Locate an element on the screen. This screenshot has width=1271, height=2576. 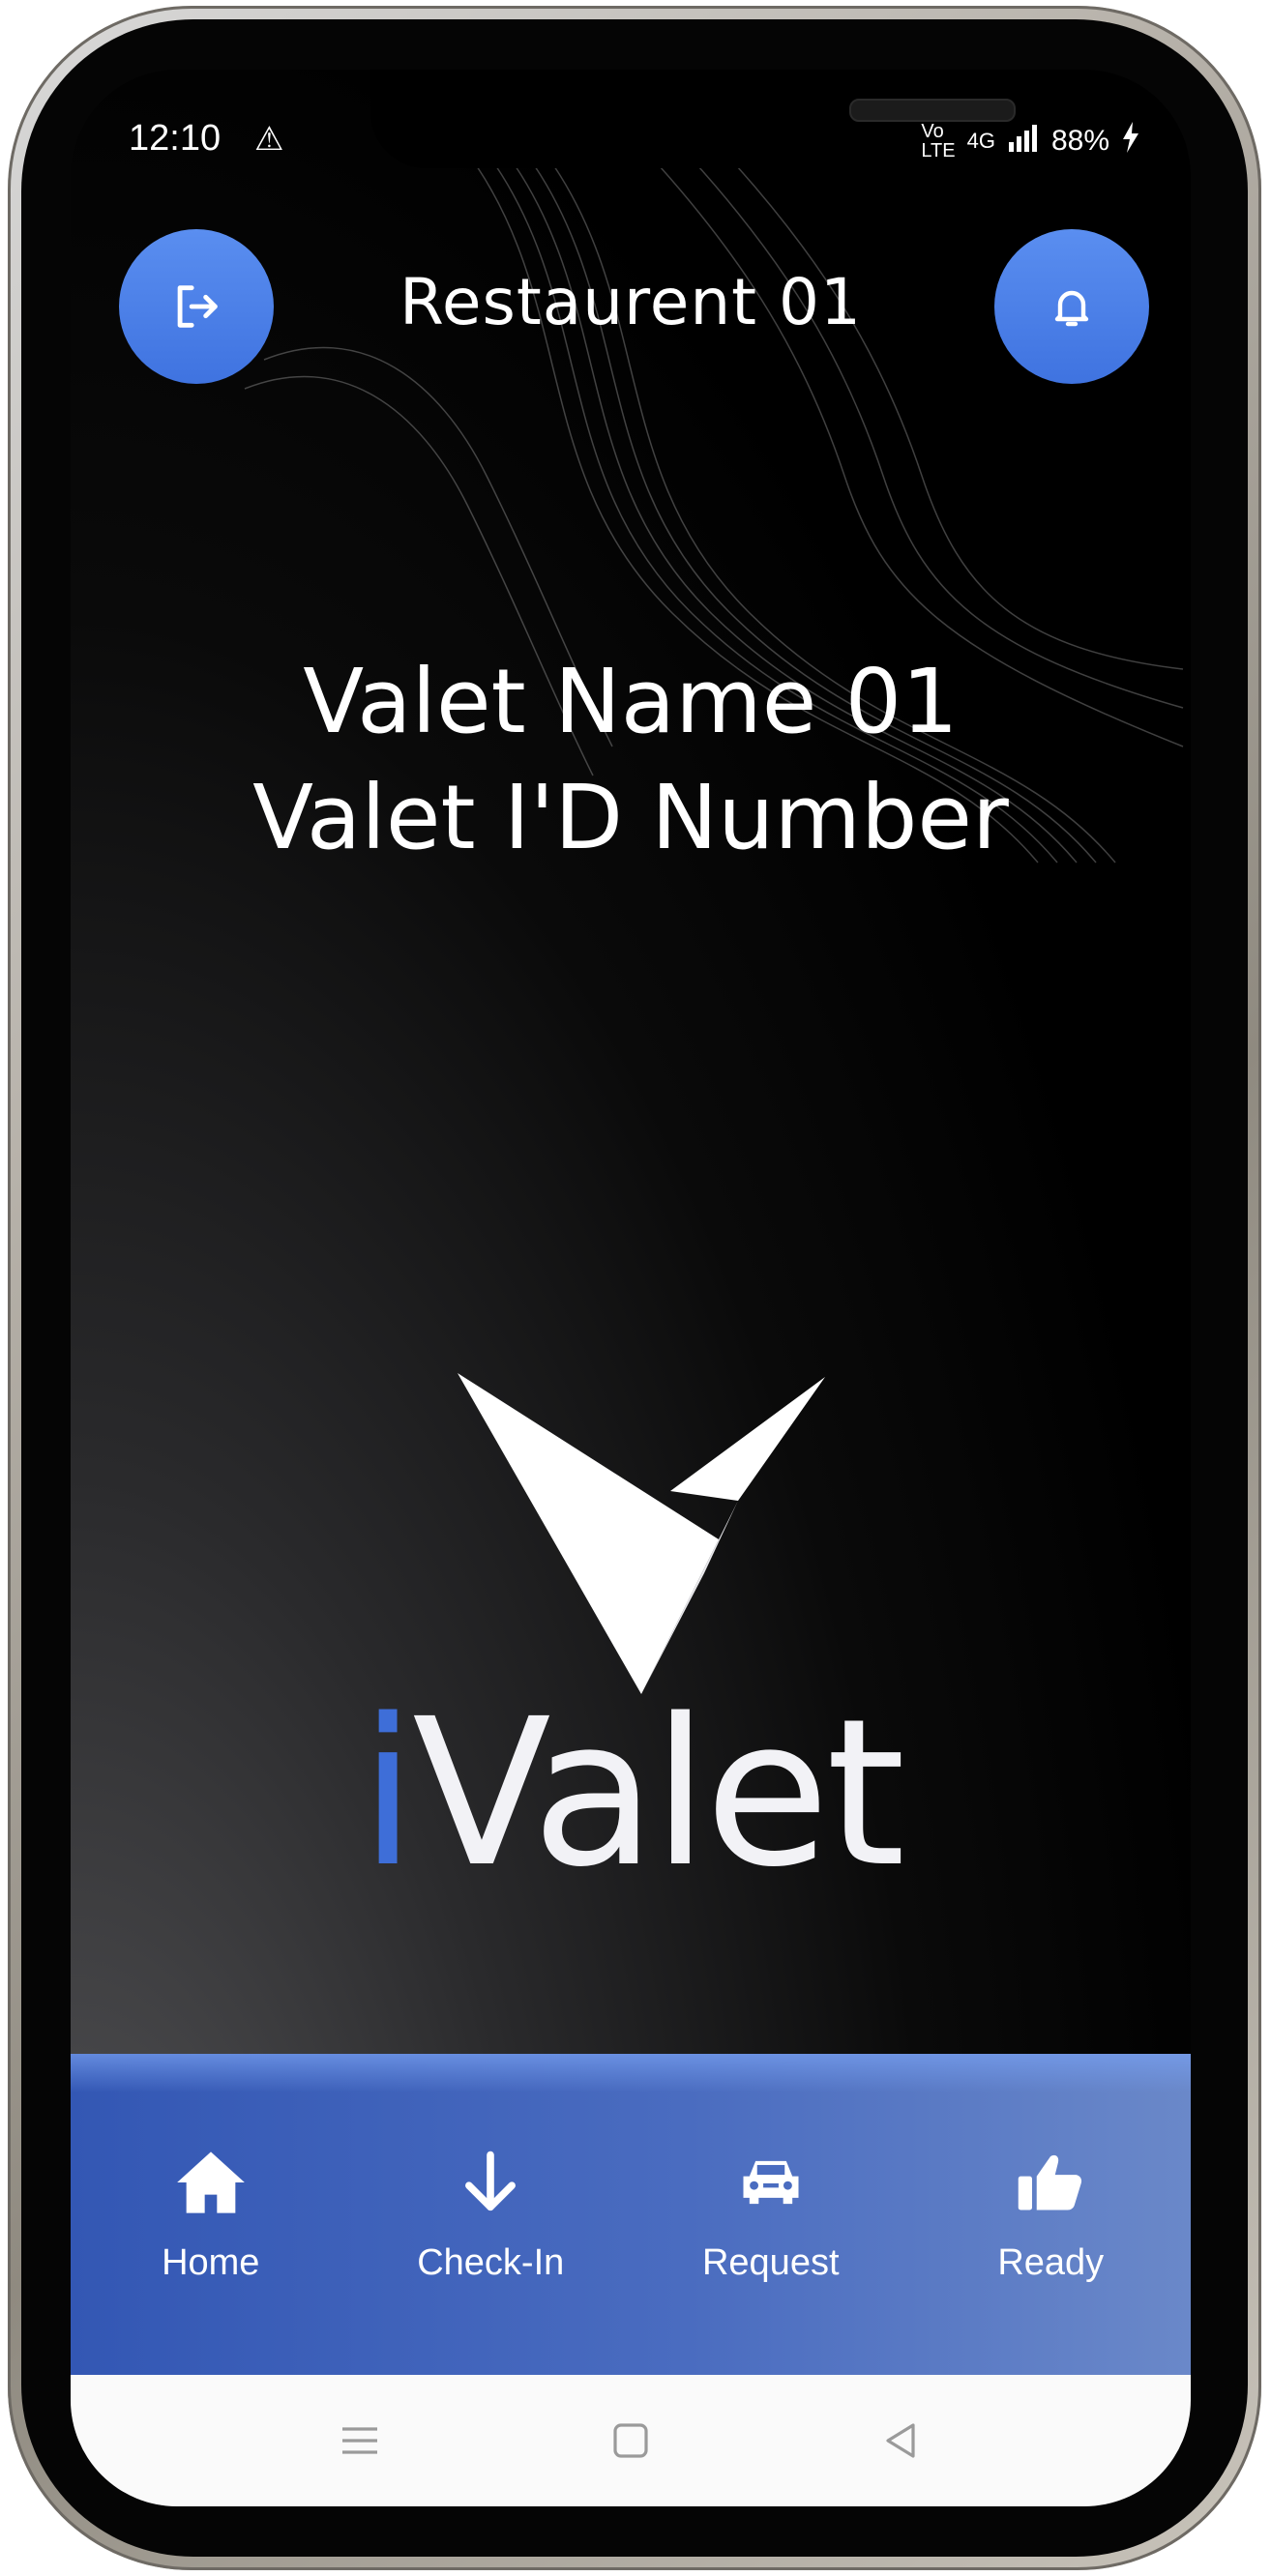
ivalet-logo-text: iValet is located at coordinates (631, 1793).